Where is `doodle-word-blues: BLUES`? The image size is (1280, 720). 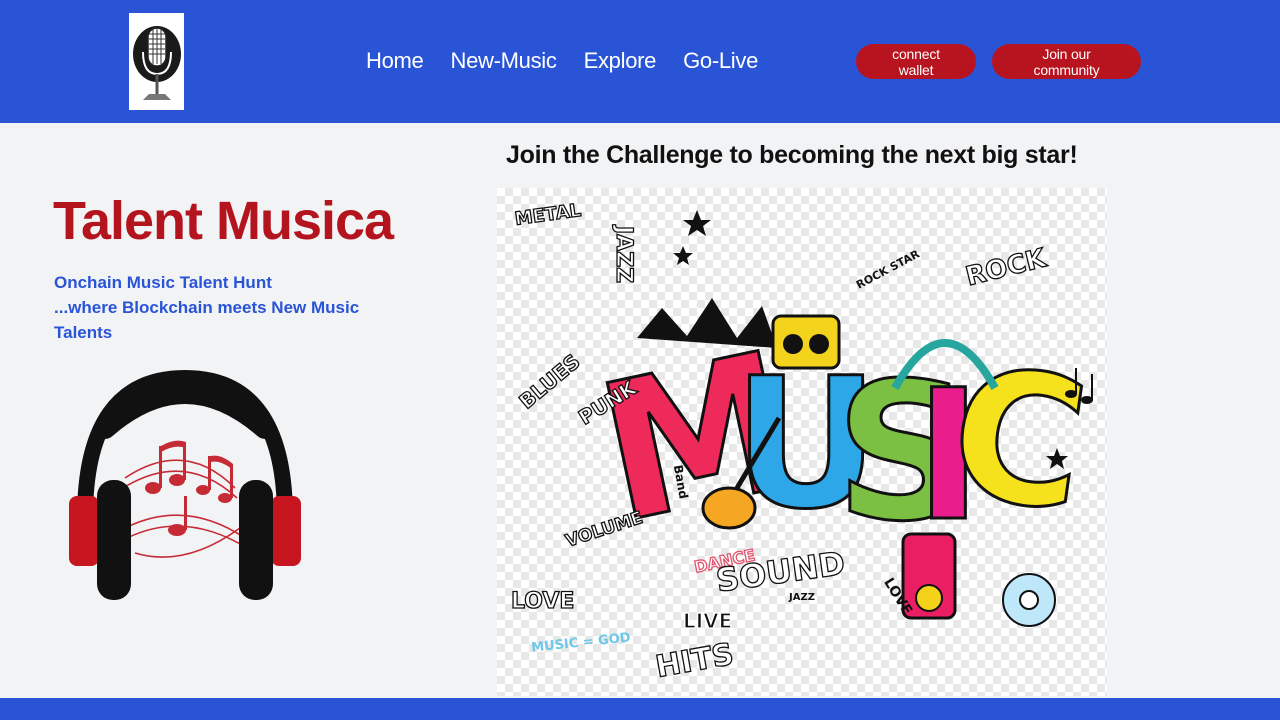
doodle-word-blues: BLUES is located at coordinates (549, 381).